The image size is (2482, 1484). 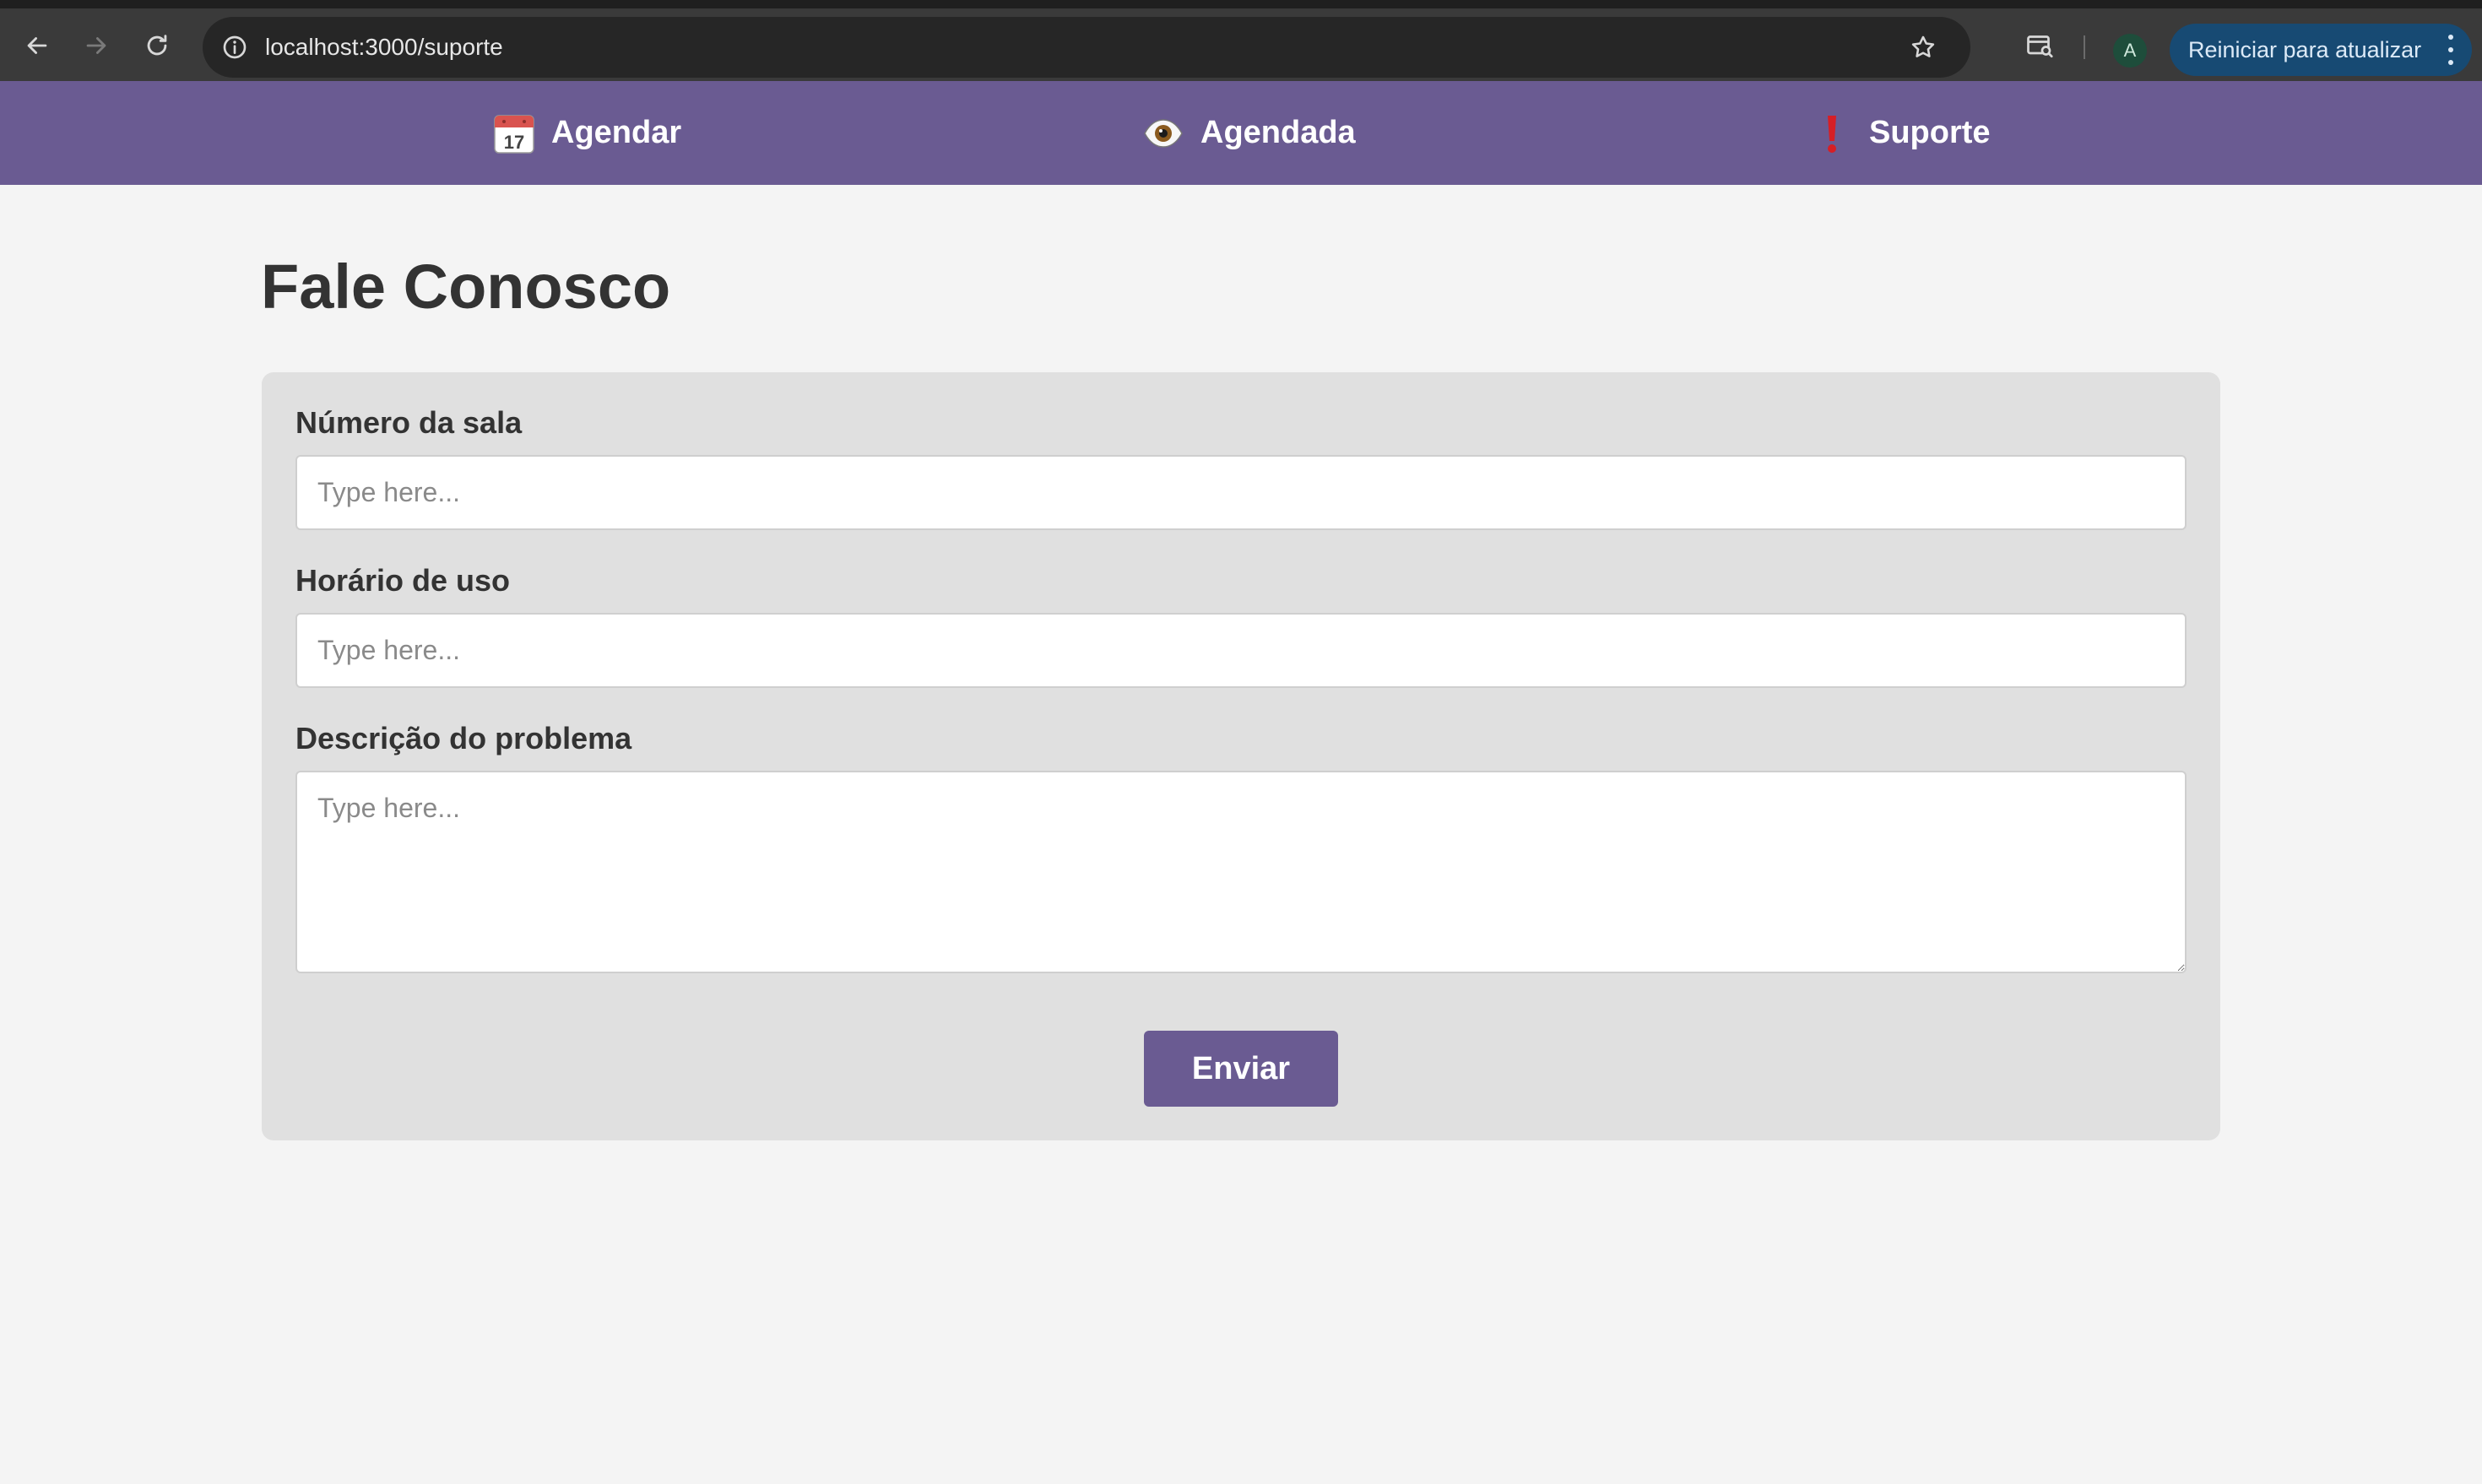 I want to click on nav-item-suporte: Suporte, so click(x=1900, y=133).